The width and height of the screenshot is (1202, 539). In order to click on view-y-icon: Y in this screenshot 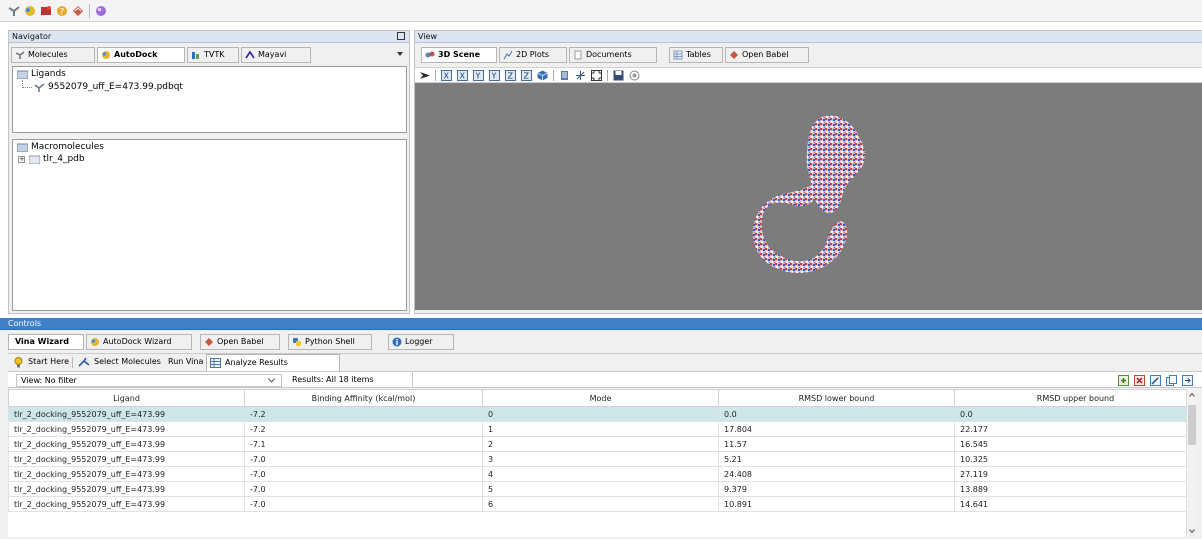, I will do `click(478, 75)`.